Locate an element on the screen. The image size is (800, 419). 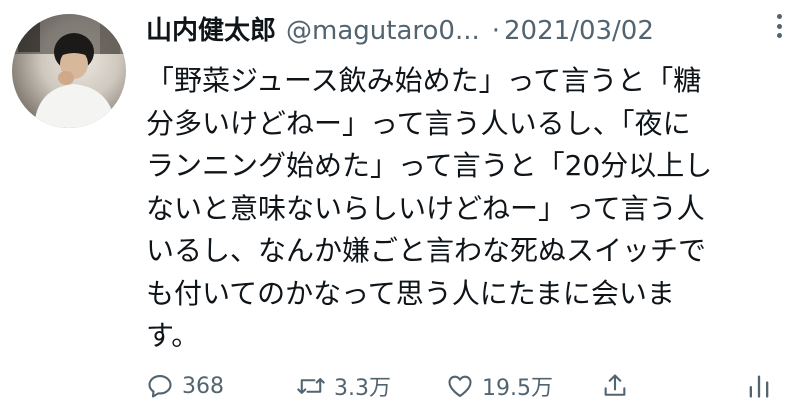
display-name: 山内健太郎 is located at coordinates (211, 28).